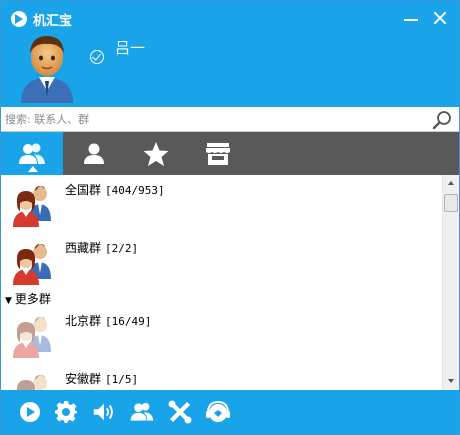 Image resolution: width=460 pixels, height=435 pixels. I want to click on group-manage-button, so click(142, 412).